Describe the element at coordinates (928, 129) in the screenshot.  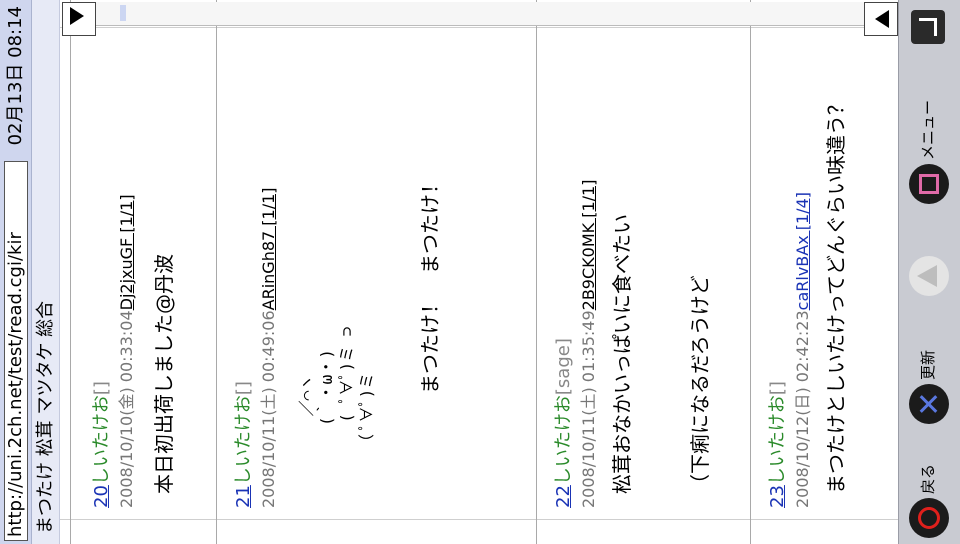
I see `menu-label: メニュー` at that location.